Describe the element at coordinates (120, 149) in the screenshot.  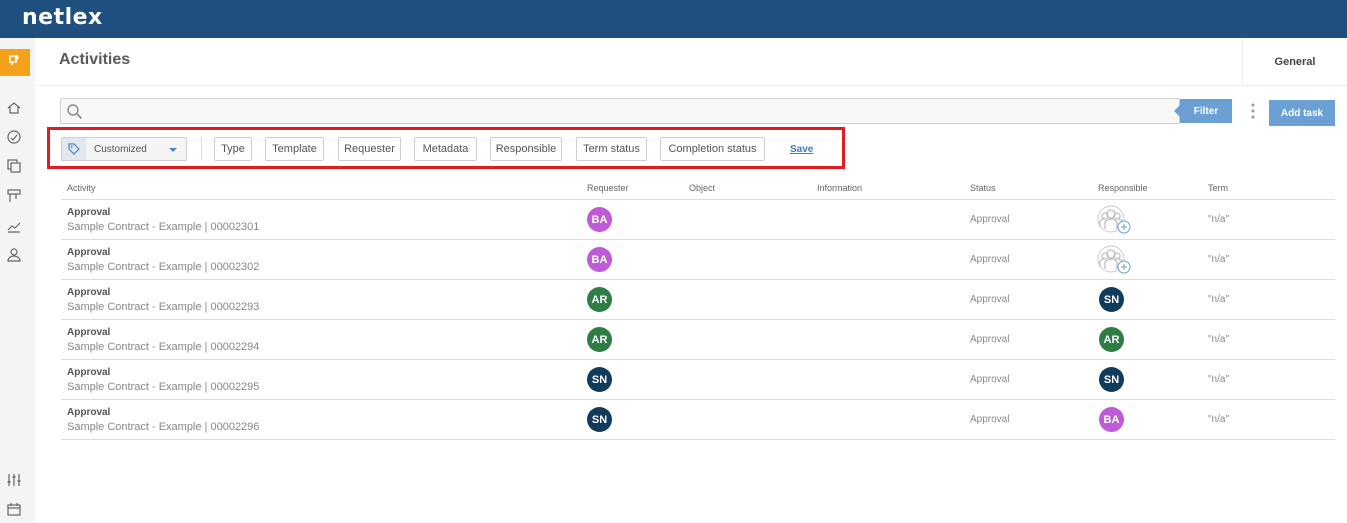
I see `view-select-value: Customized` at that location.